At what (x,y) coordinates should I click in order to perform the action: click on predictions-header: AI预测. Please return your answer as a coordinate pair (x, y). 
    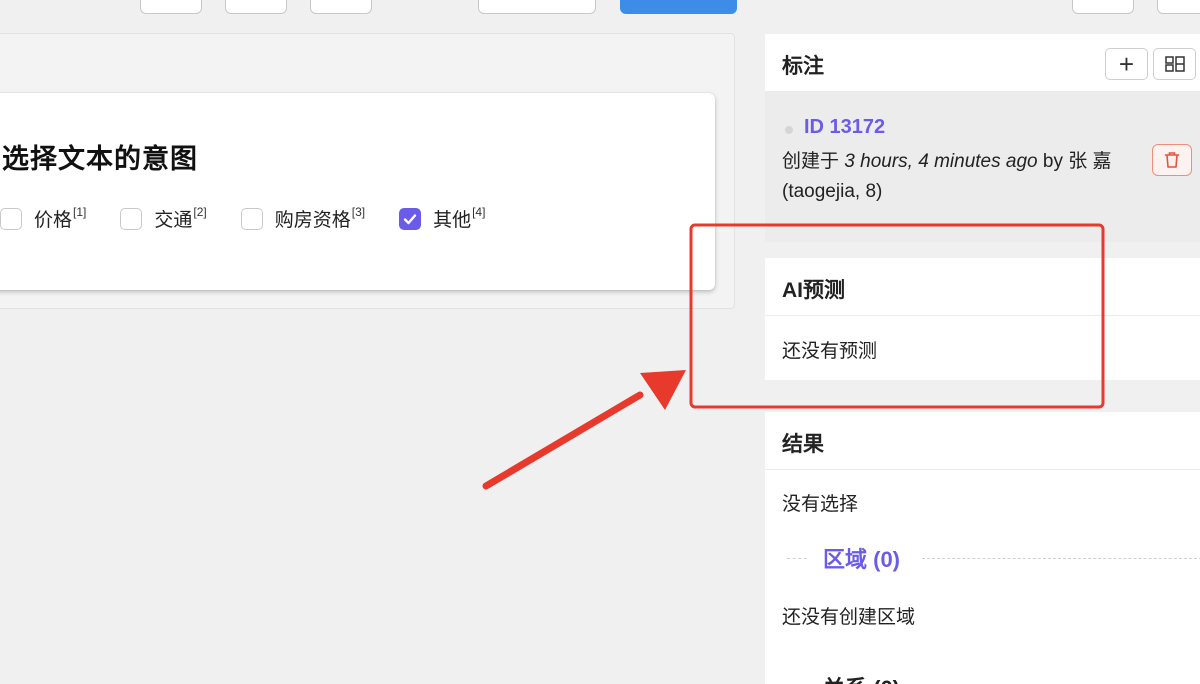
    Looking at the image, I should click on (982, 287).